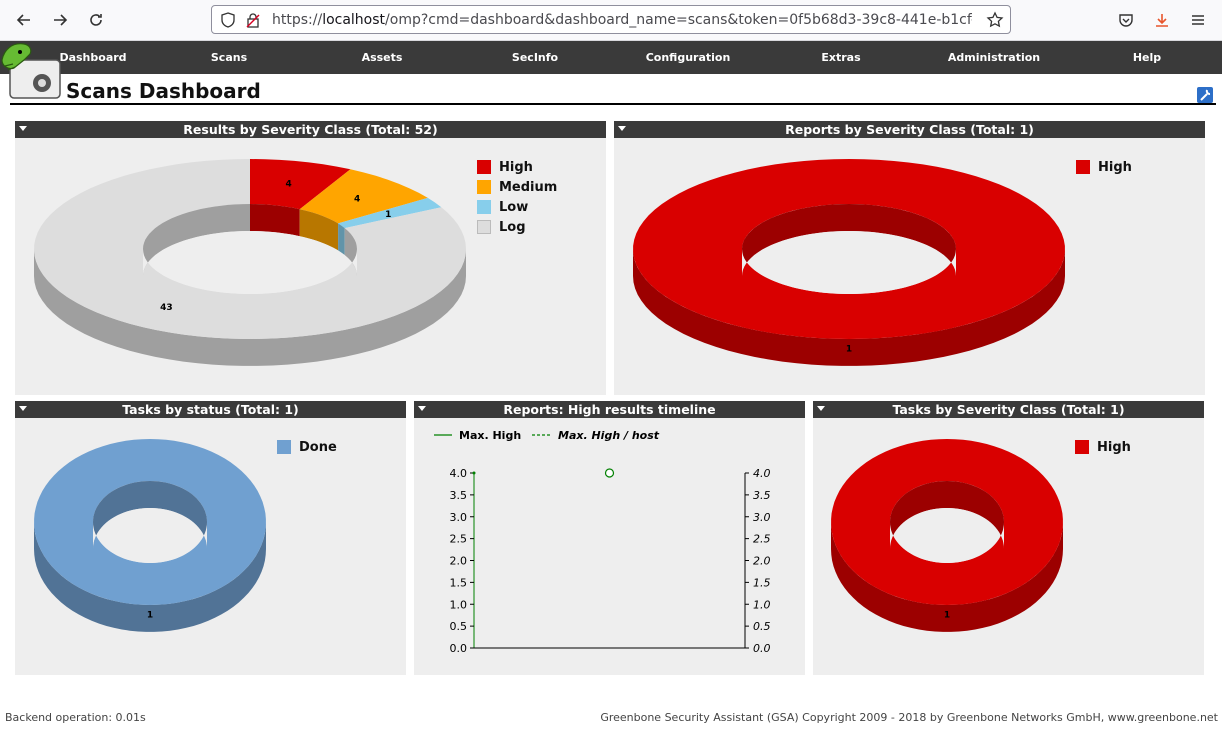  Describe the element at coordinates (995, 20) in the screenshot. I see `star-icon` at that location.